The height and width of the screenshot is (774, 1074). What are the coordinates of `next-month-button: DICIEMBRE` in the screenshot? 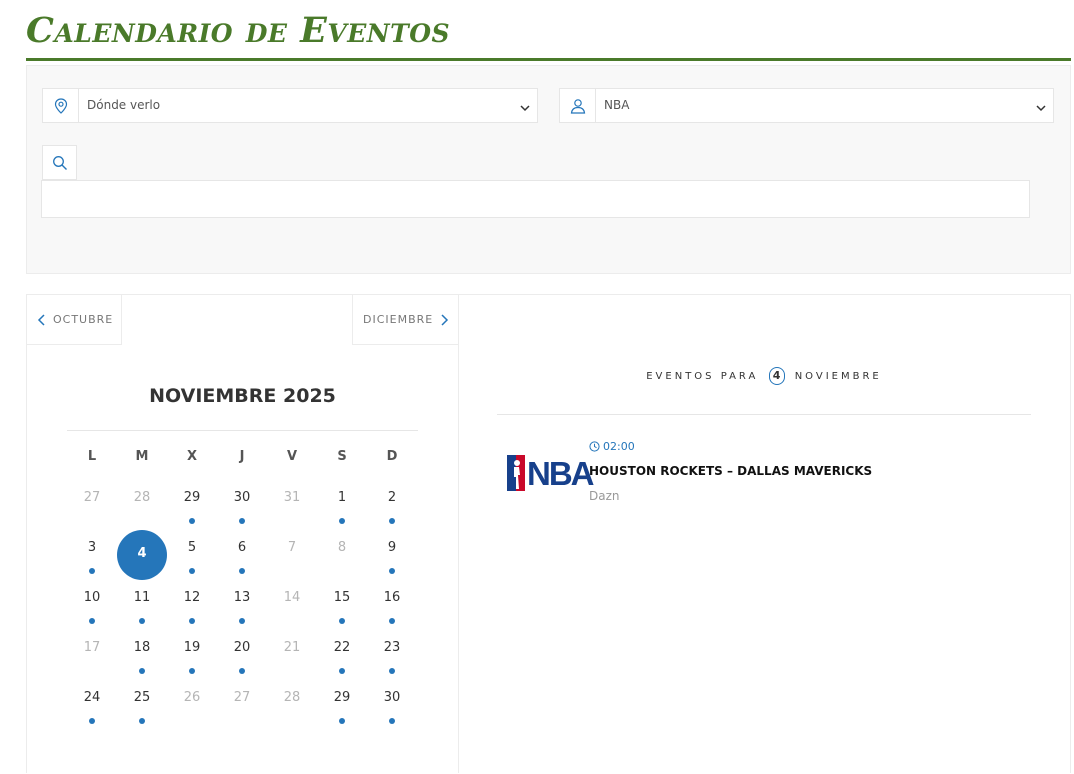 It's located at (405, 320).